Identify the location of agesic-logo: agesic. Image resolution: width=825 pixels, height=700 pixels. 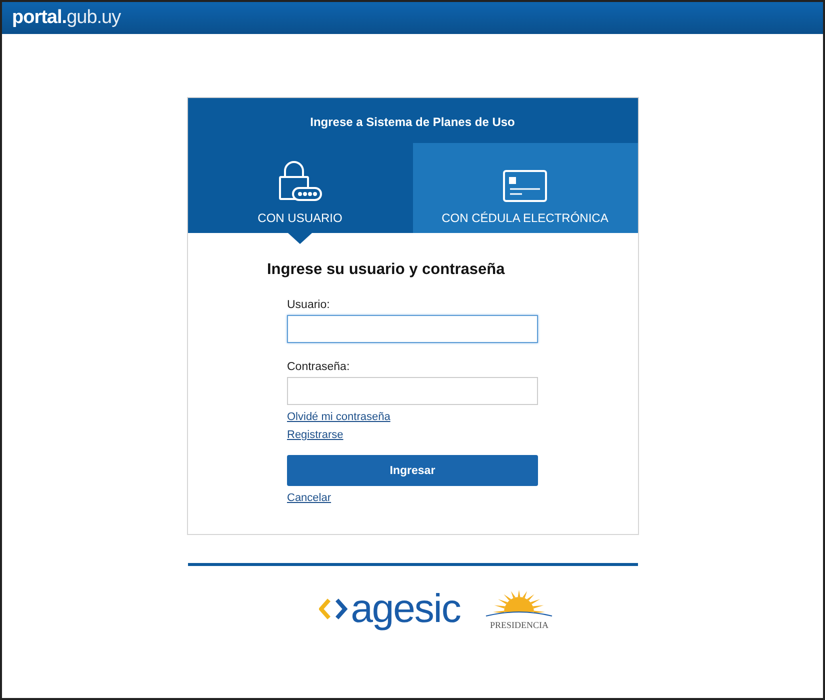
(405, 609).